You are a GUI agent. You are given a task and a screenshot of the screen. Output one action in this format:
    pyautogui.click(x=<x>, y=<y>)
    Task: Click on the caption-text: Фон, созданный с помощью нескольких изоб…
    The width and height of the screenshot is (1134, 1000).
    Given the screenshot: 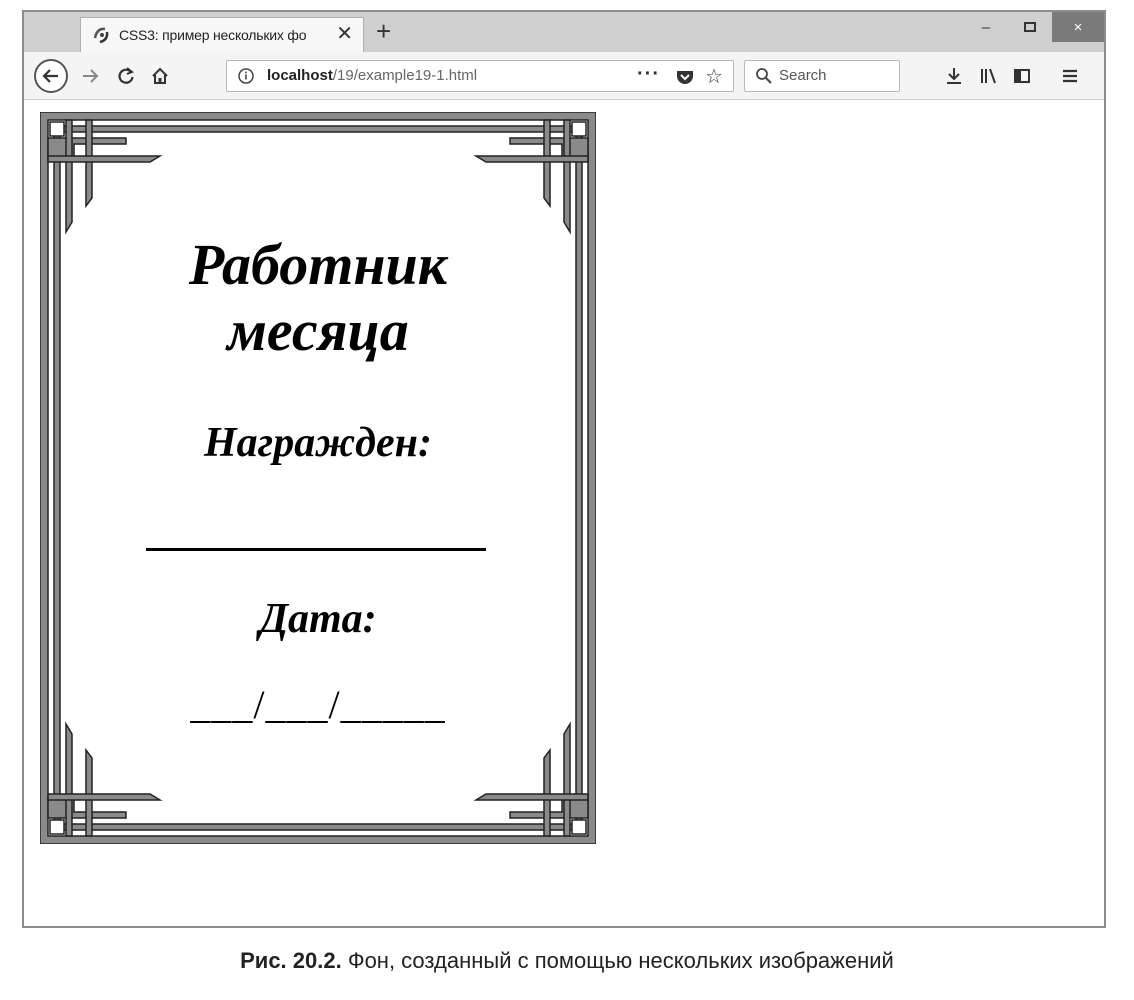 What is the action you would take?
    pyautogui.click(x=620, y=960)
    